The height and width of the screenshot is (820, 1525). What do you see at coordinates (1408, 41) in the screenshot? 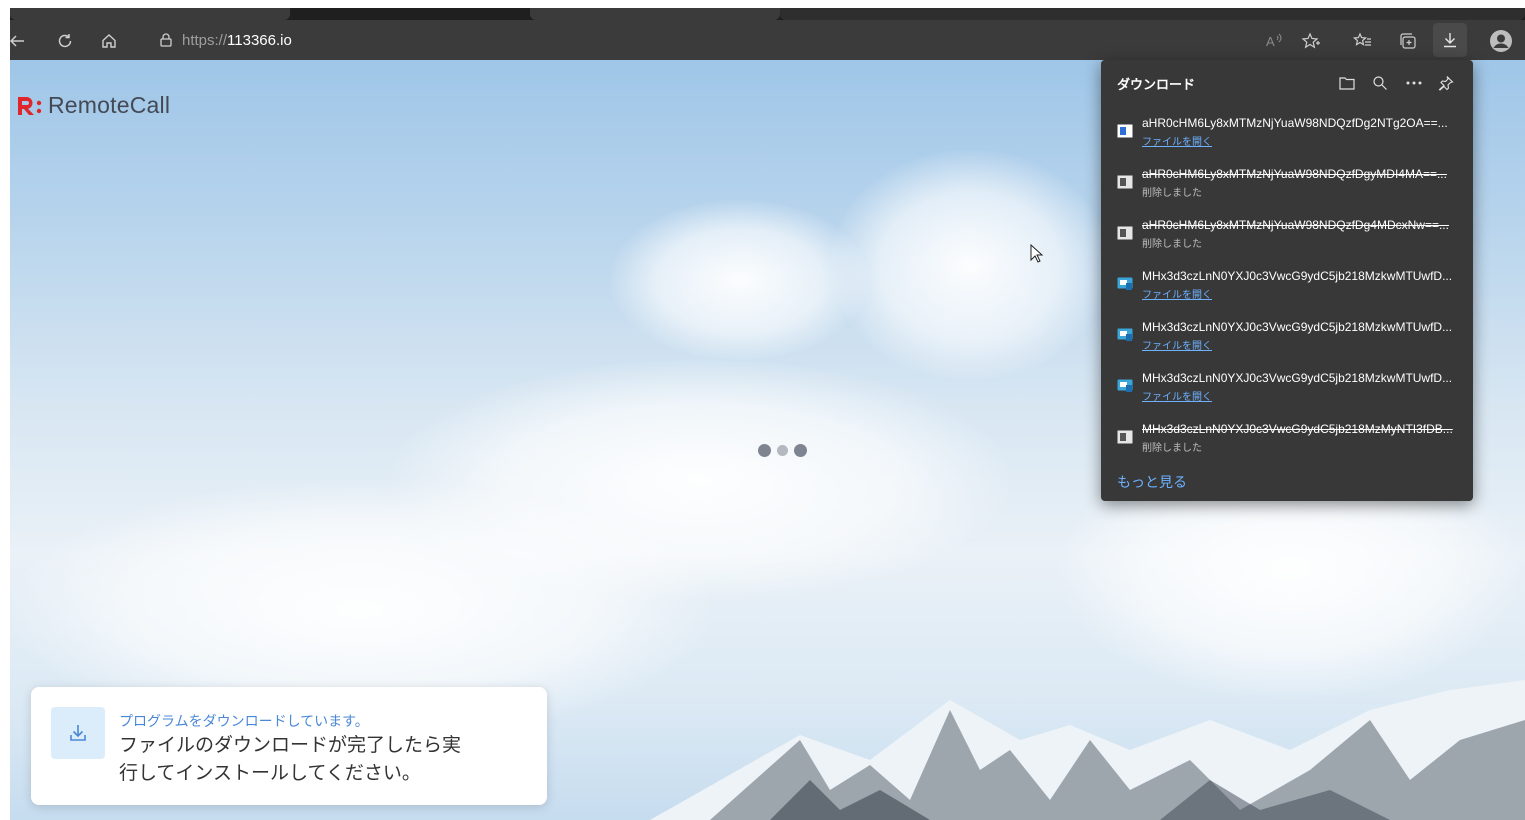
I see `collections-icon` at bounding box center [1408, 41].